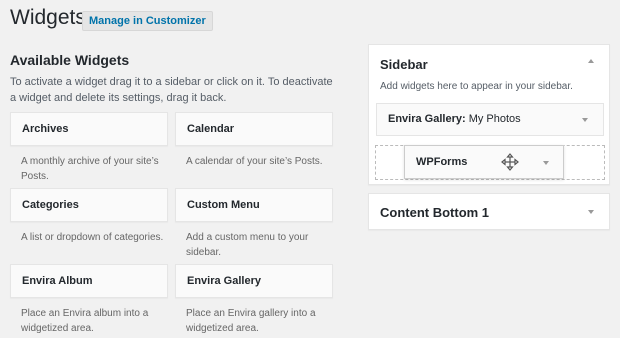 The image size is (620, 338). Describe the element at coordinates (247, 245) in the screenshot. I see `widget-description: Add a custom menu to your sidebar.` at that location.